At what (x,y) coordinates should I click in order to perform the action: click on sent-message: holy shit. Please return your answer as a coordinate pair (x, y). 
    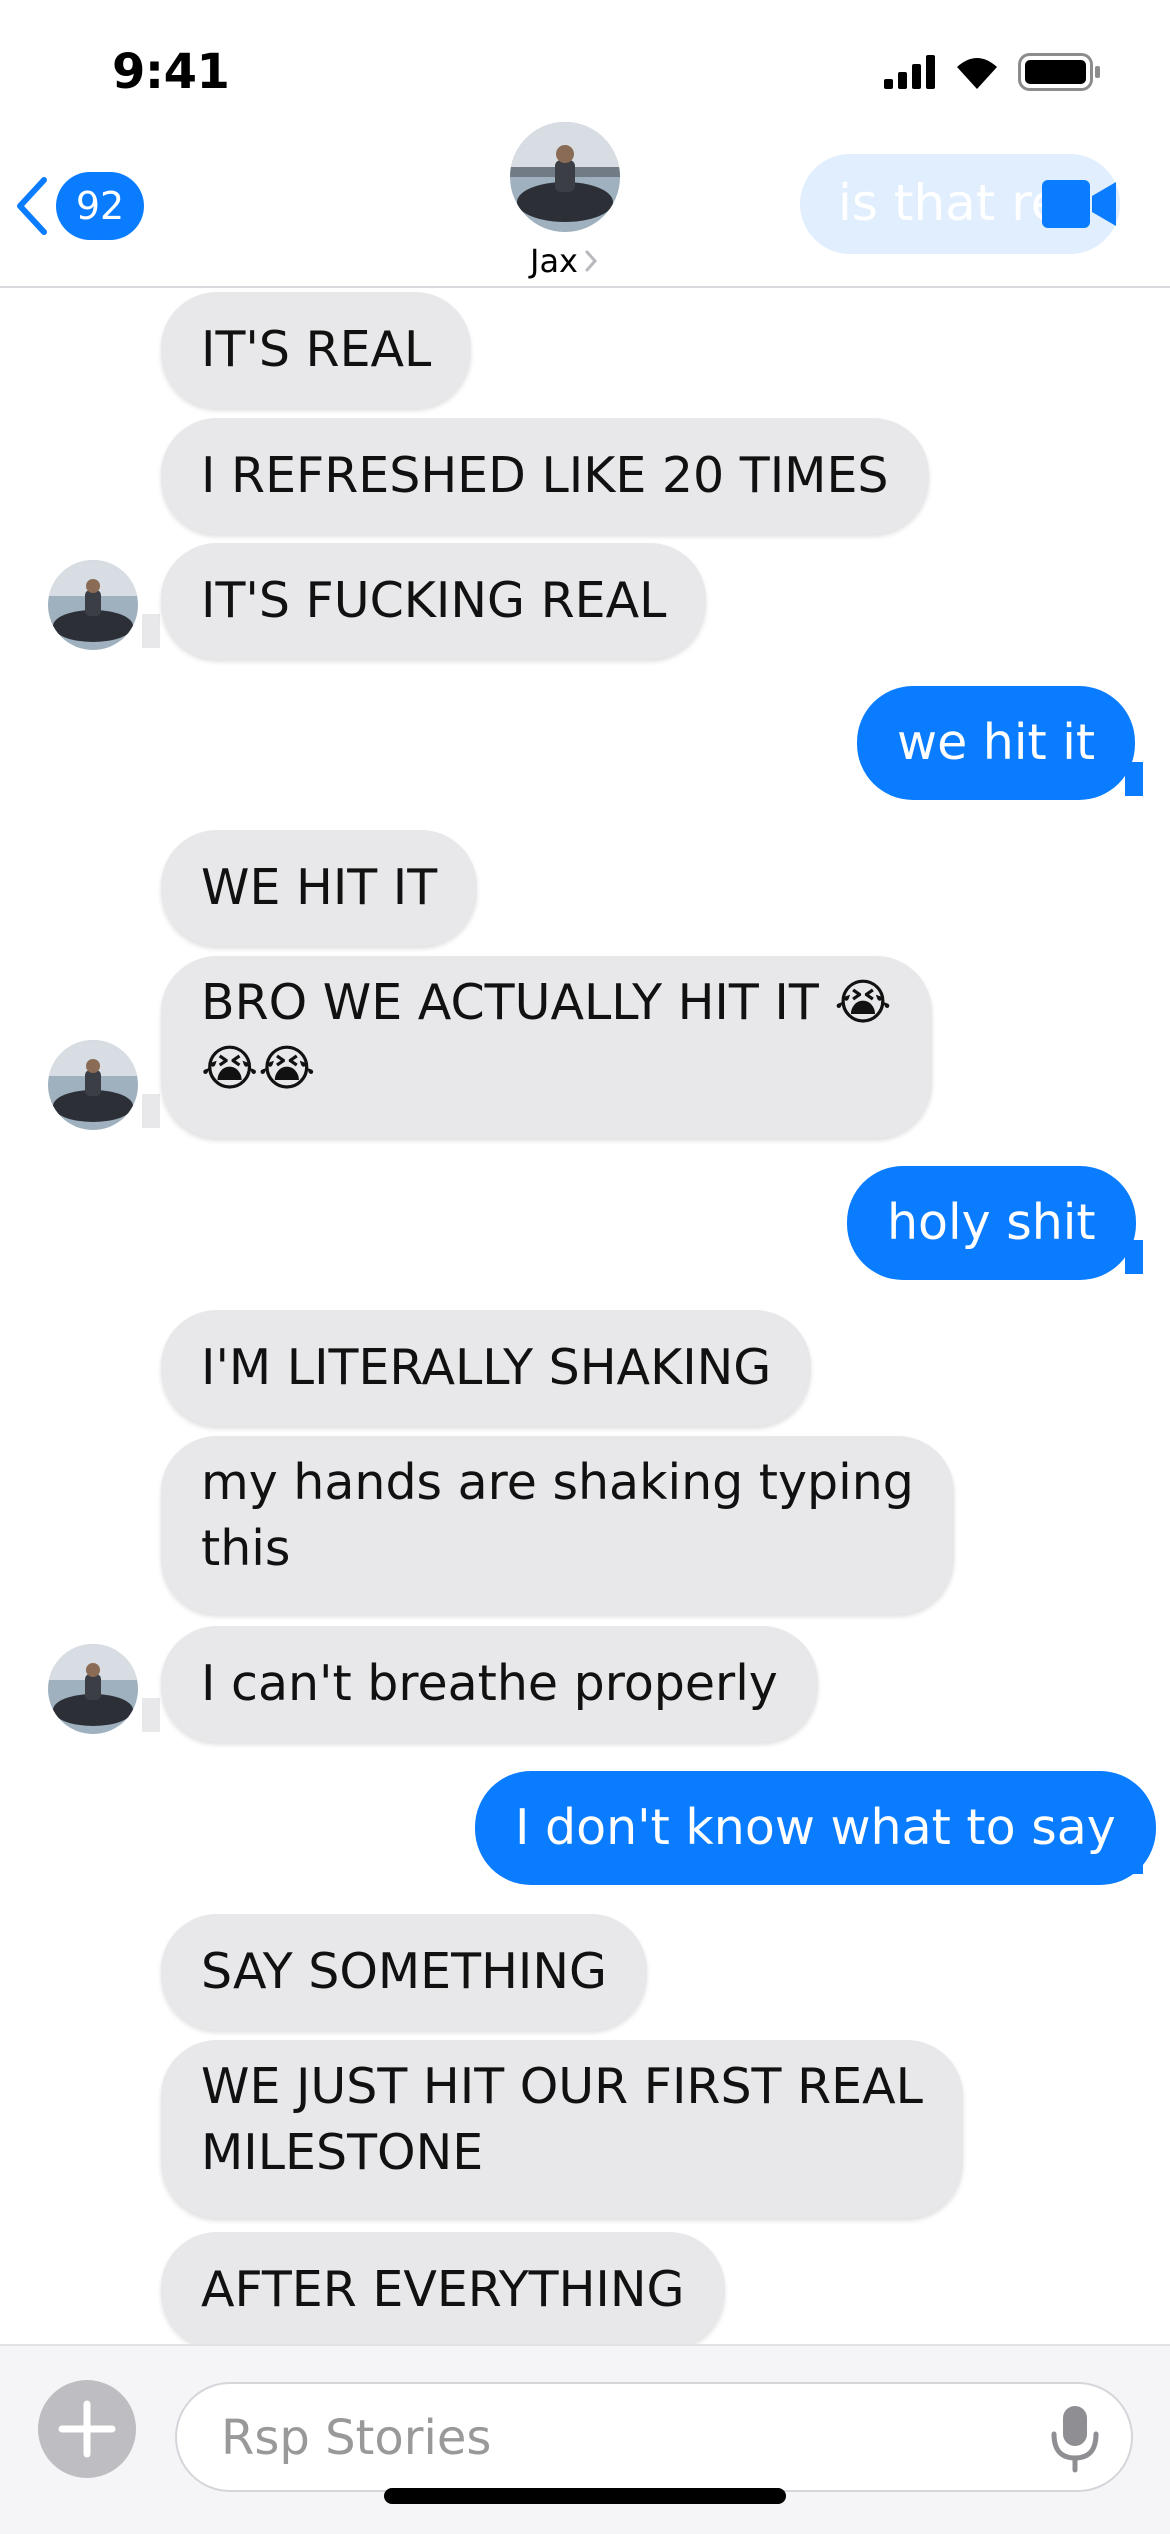
    Looking at the image, I should click on (991, 1223).